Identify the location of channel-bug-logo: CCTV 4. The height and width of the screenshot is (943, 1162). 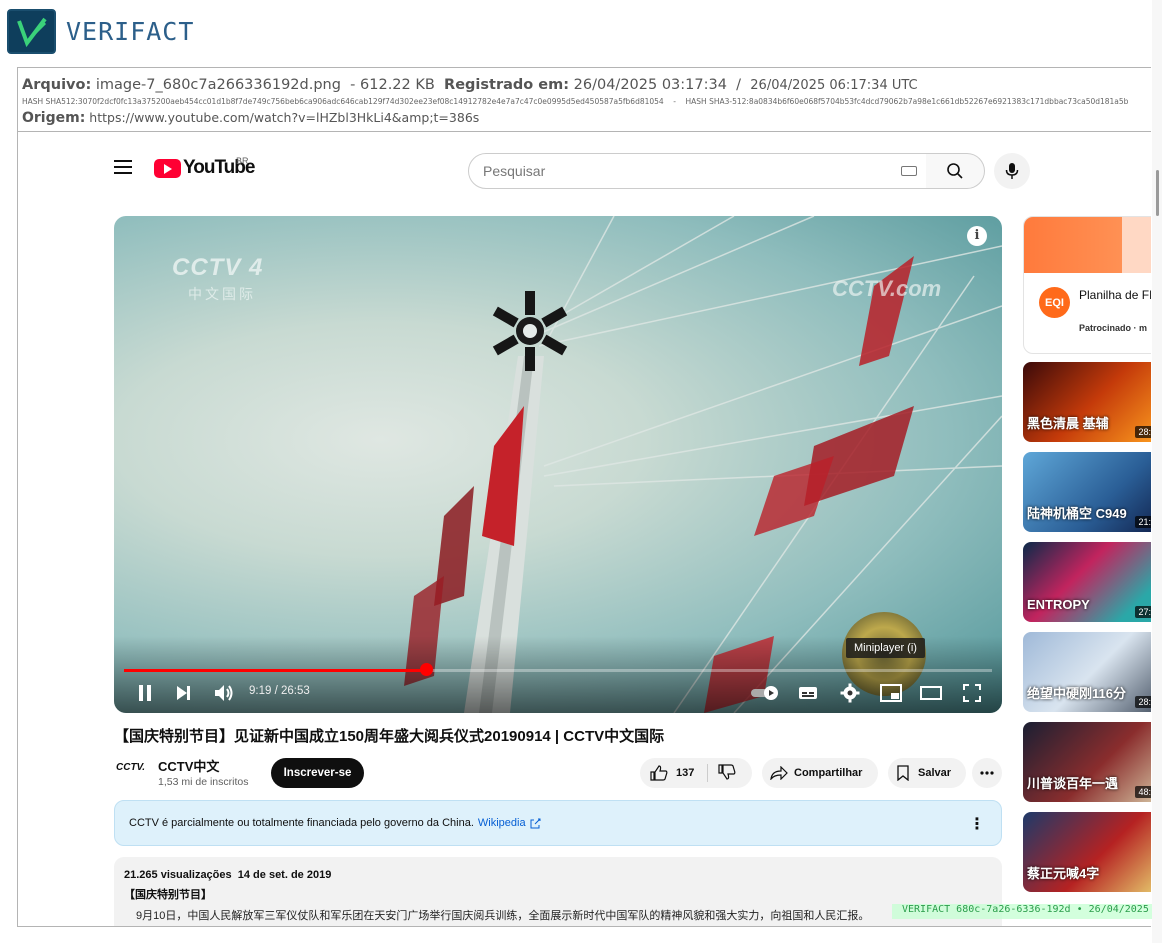
(218, 267).